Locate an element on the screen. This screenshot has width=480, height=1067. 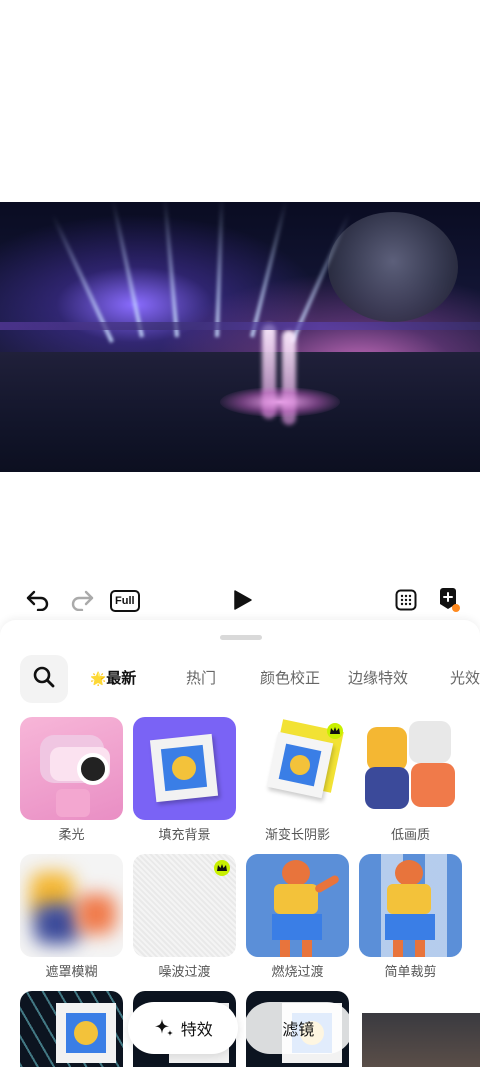
tab-latest: 🌟最新 is located at coordinates (113, 679).